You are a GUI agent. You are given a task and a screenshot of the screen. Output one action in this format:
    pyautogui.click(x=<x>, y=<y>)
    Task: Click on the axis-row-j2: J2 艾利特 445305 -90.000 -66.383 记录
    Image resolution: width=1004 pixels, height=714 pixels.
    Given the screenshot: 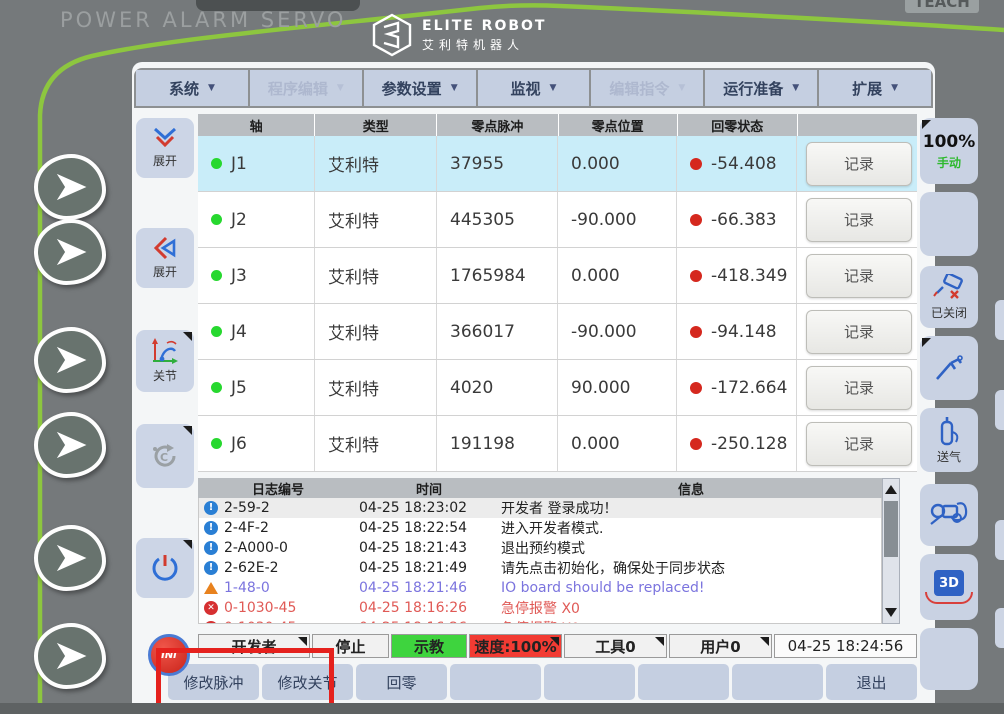 What is the action you would take?
    pyautogui.click(x=557, y=220)
    